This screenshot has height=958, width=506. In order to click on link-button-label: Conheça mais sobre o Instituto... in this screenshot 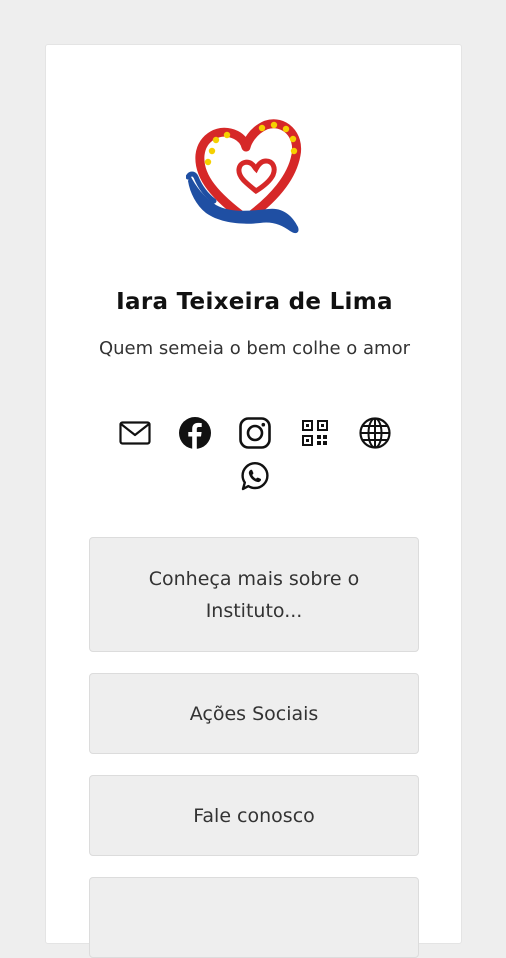, I will do `click(254, 594)`.